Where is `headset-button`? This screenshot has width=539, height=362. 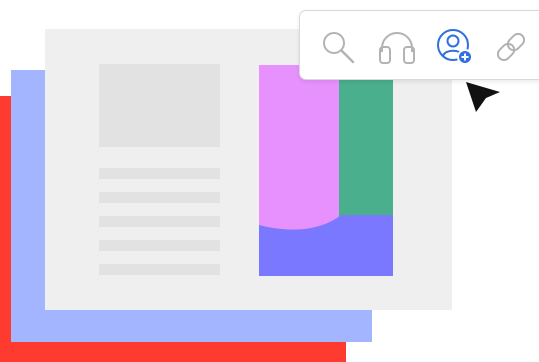 headset-button is located at coordinates (397, 47).